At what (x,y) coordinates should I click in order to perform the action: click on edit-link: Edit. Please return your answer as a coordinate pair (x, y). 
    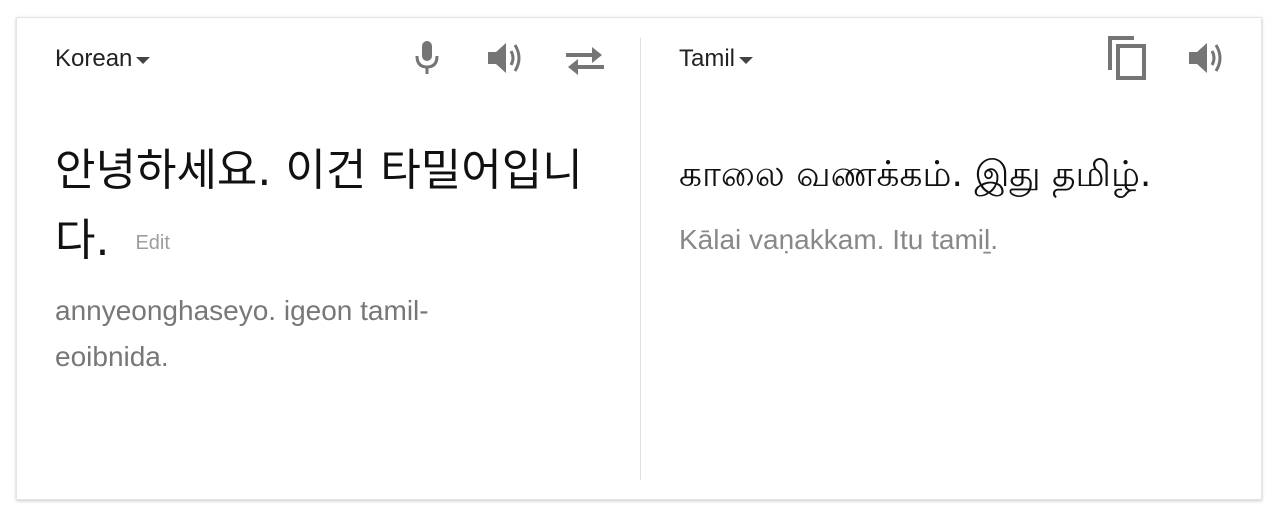
    Looking at the image, I should click on (152, 243).